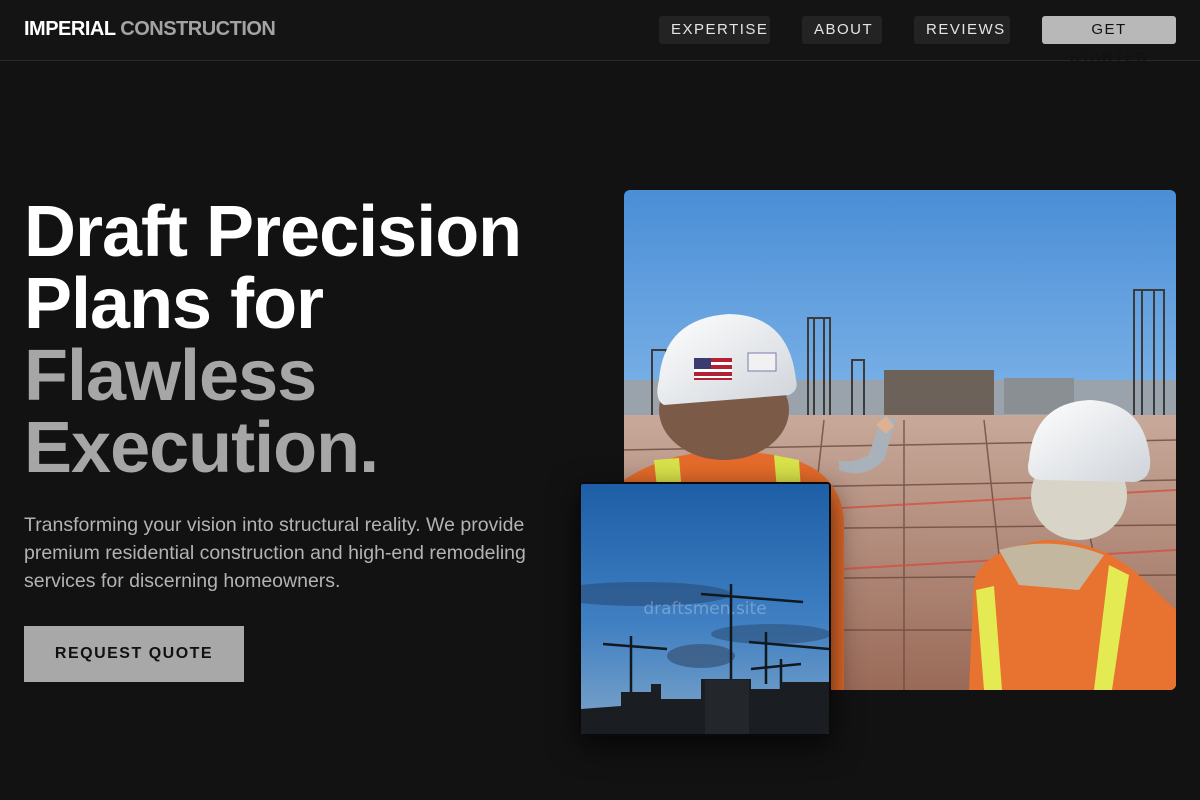 The height and width of the screenshot is (800, 1200). I want to click on headline-line-2: Plans for, so click(174, 304).